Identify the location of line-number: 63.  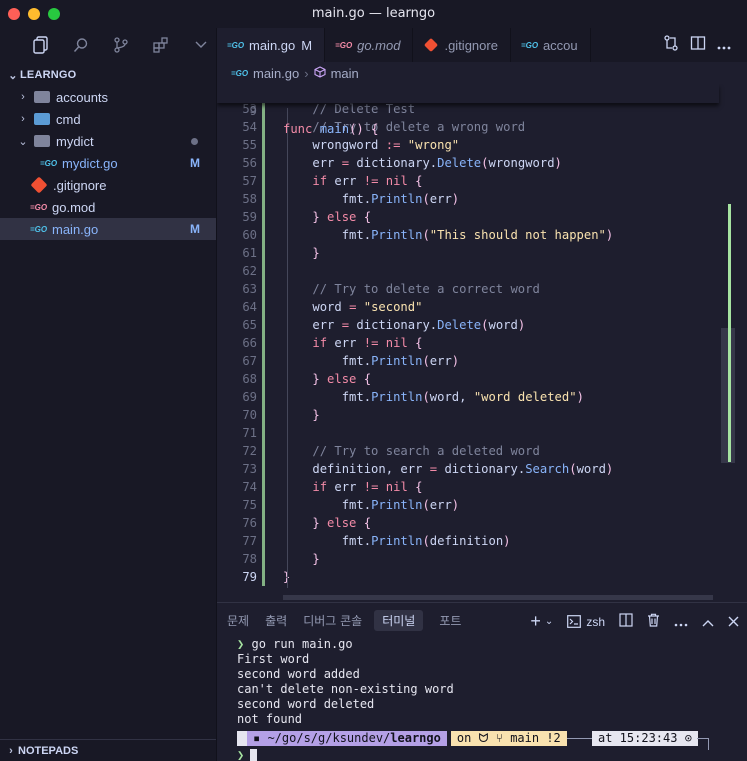
(249, 289).